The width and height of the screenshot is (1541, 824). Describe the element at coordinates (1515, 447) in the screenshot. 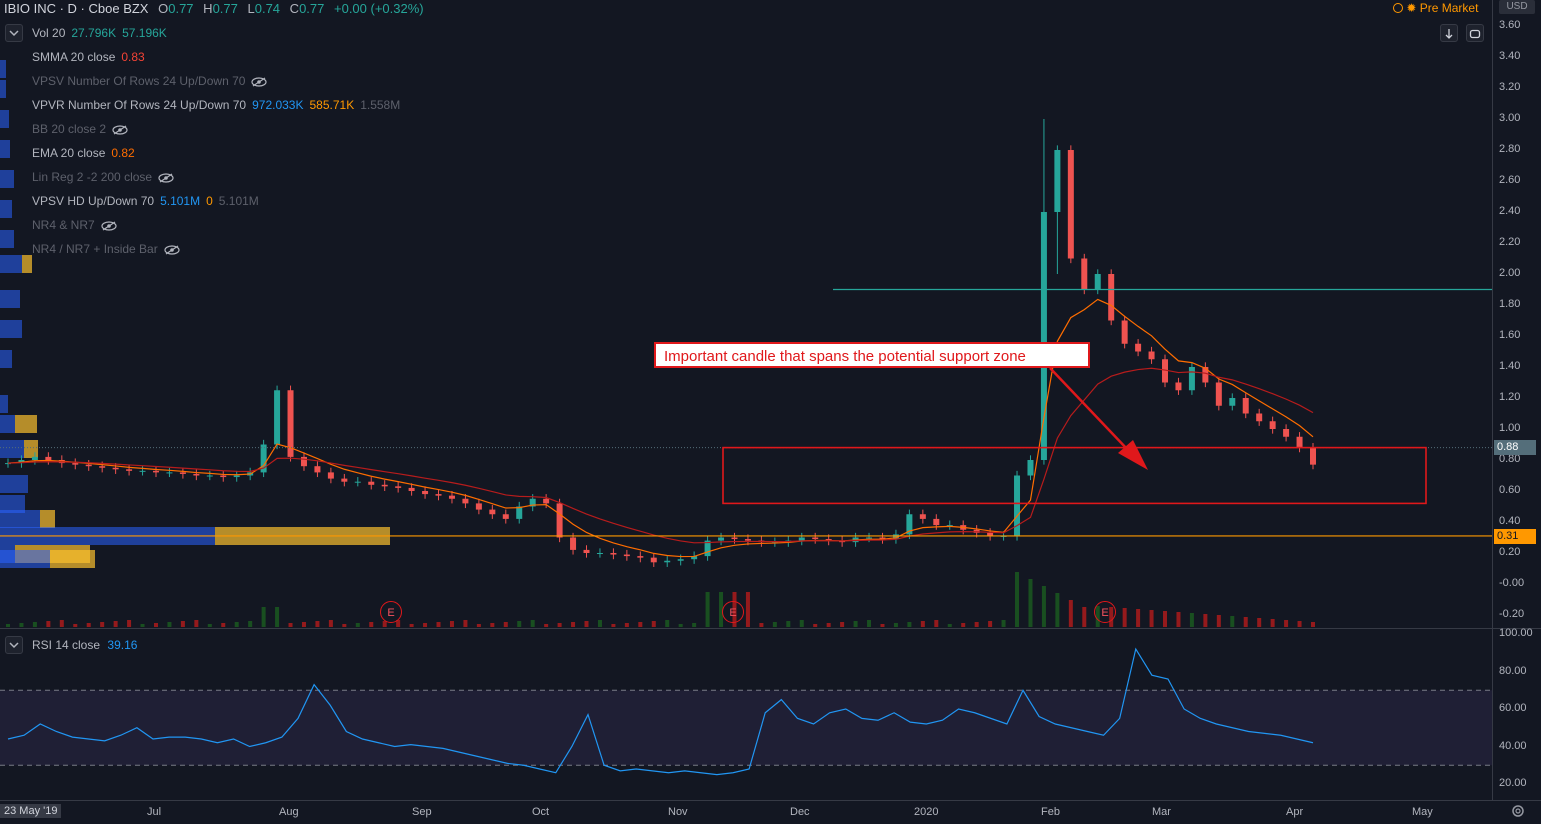

I see `last-price-tag: 0.88` at that location.